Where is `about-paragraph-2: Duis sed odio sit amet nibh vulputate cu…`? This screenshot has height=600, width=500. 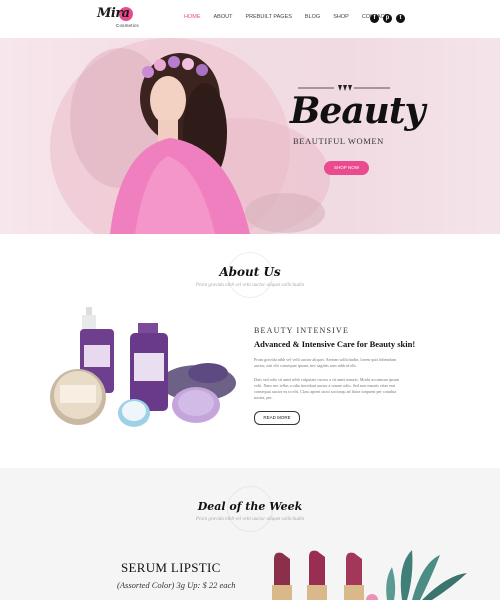
about-paragraph-2: Duis sed odio sit amet nibh vulputate cu… is located at coordinates (327, 388).